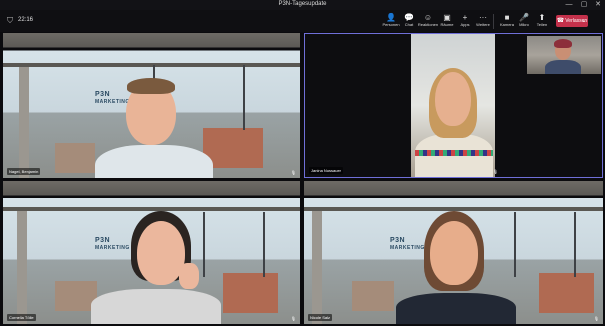 This screenshot has width=605, height=326. What do you see at coordinates (151, 86) in the screenshot?
I see `participant-hair` at bounding box center [151, 86].